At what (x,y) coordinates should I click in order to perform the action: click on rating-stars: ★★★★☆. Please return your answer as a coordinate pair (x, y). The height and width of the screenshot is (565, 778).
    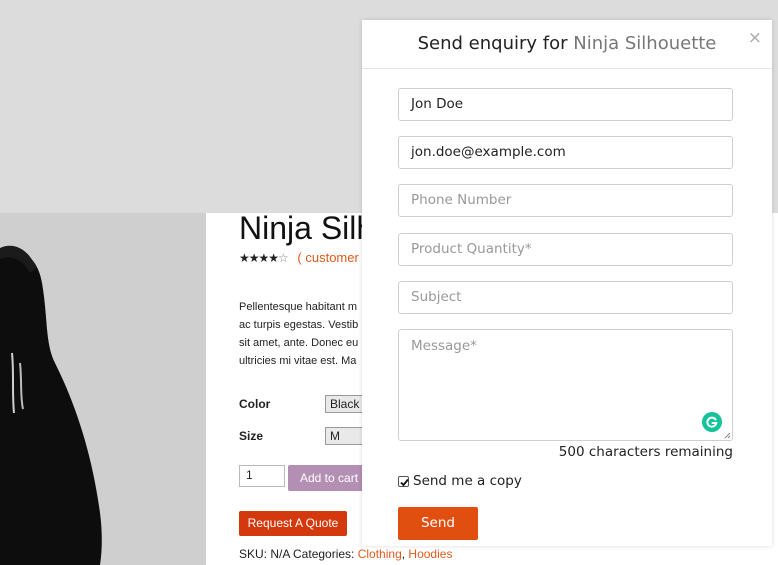
    Looking at the image, I should click on (264, 258).